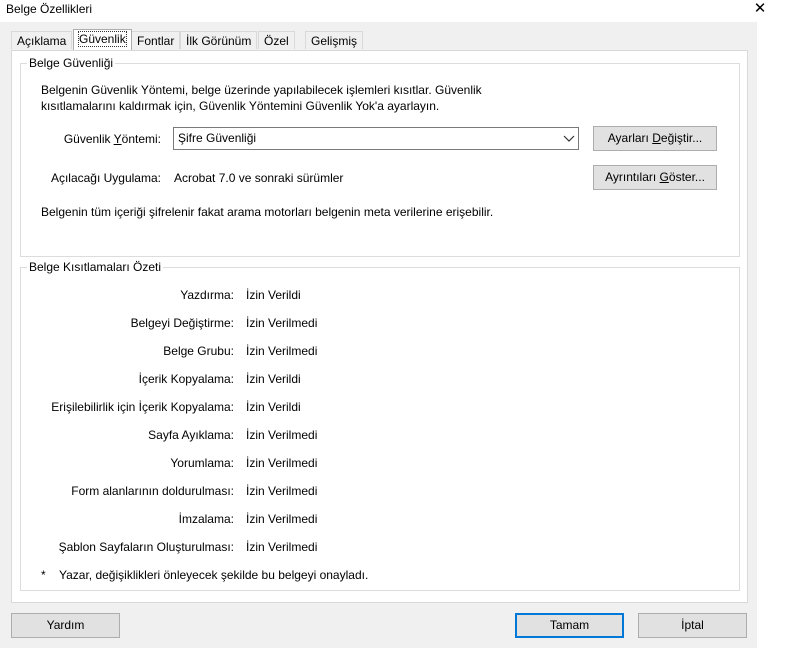  I want to click on restriction-label: Yazdırma:, so click(207, 295).